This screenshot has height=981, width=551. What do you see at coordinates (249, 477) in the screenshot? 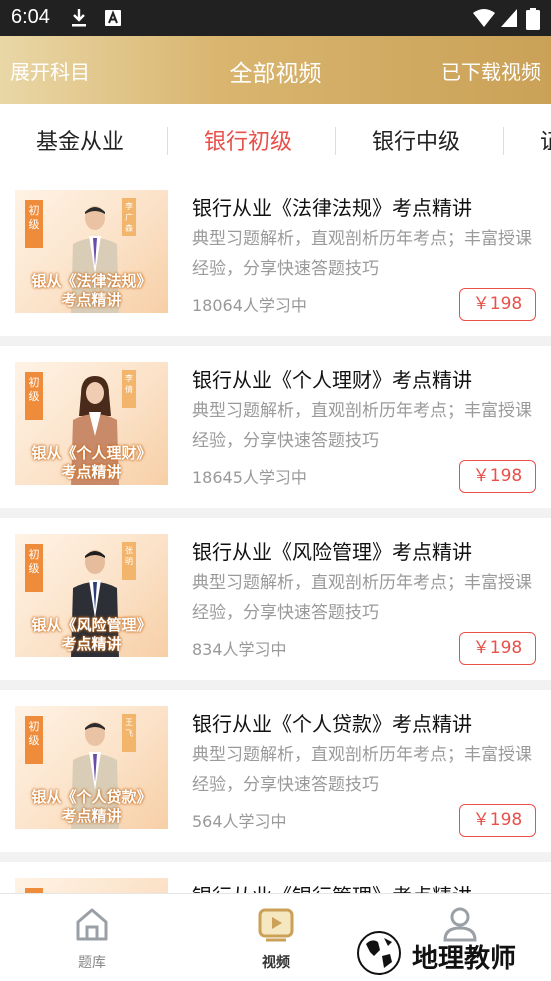
I see `learner-count: 18645人学习中` at bounding box center [249, 477].